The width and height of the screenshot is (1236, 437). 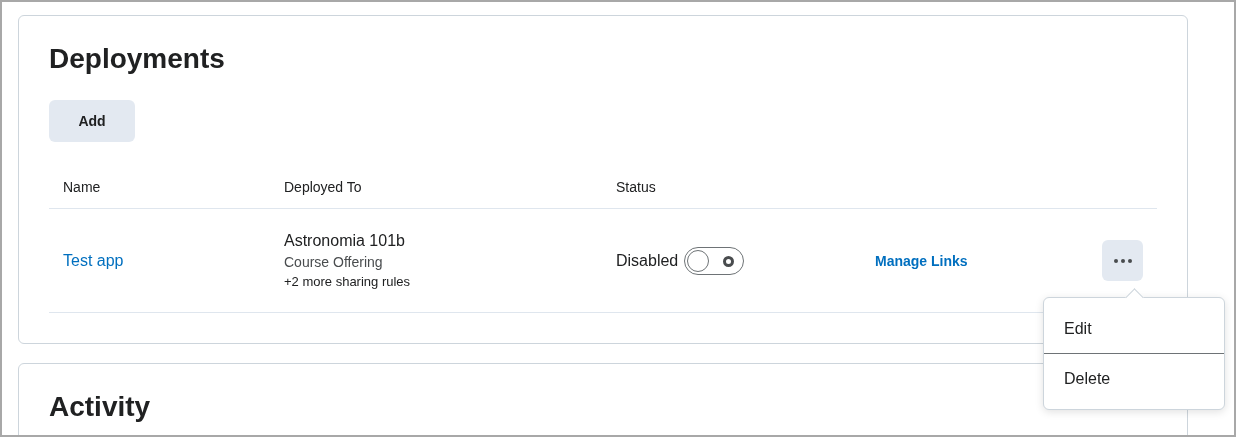 What do you see at coordinates (1134, 328) in the screenshot?
I see `menu-item: Edit` at bounding box center [1134, 328].